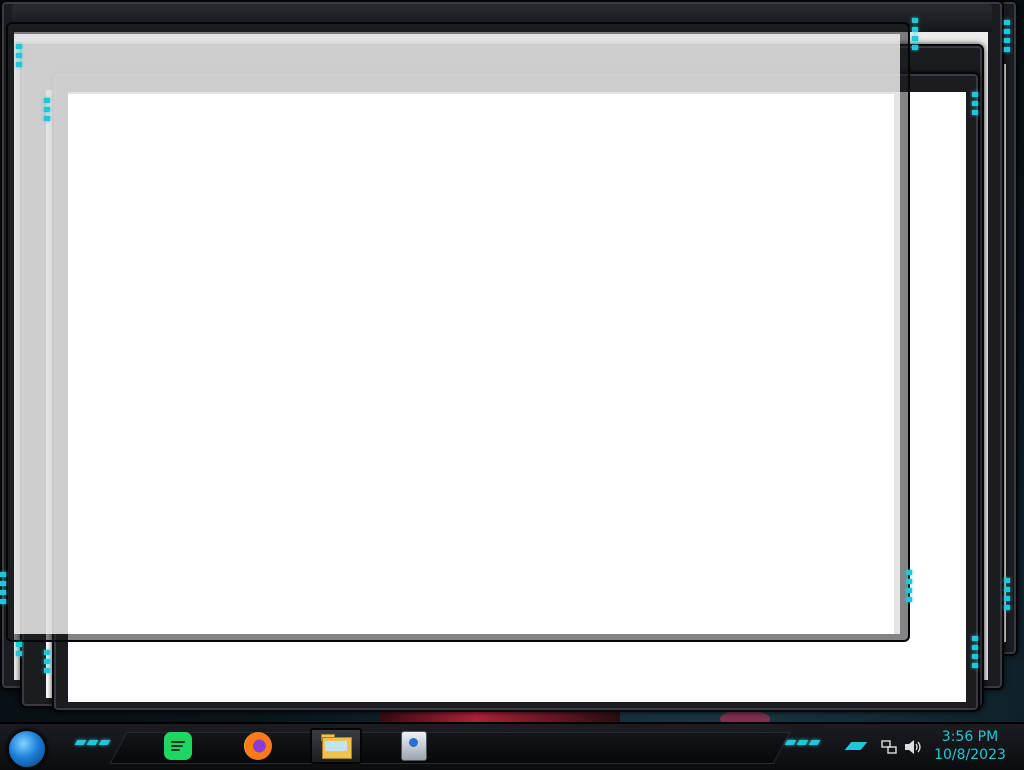  Describe the element at coordinates (970, 755) in the screenshot. I see `clock-date: 10/8/2023` at that location.